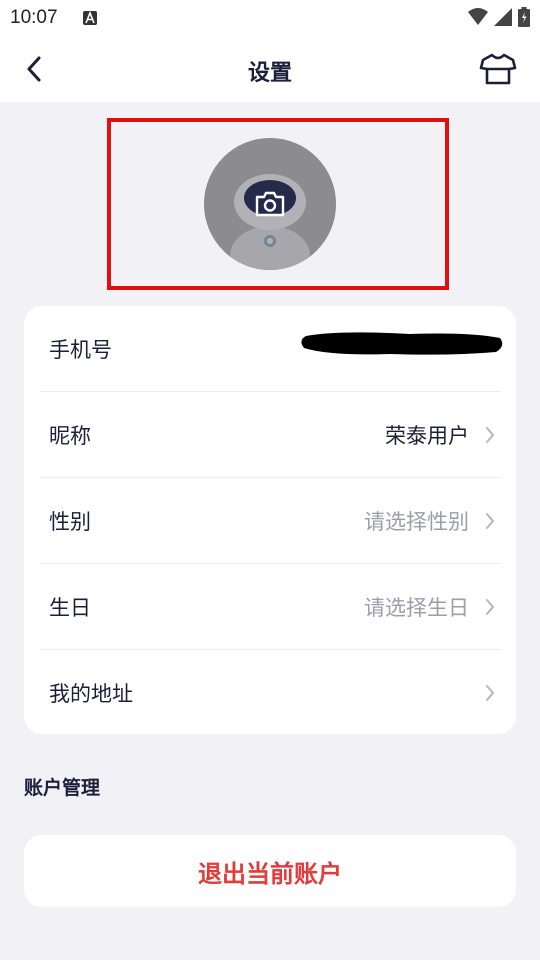 The image size is (540, 960). What do you see at coordinates (70, 436) in the screenshot?
I see `nickname-label: 昵称` at bounding box center [70, 436].